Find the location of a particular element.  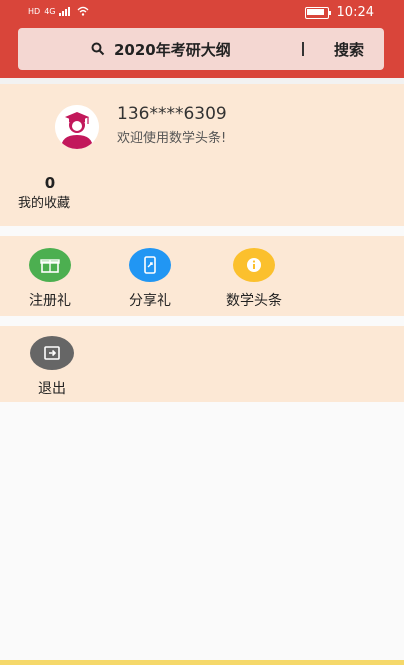

graduate-avatar-icon is located at coordinates (77, 127).